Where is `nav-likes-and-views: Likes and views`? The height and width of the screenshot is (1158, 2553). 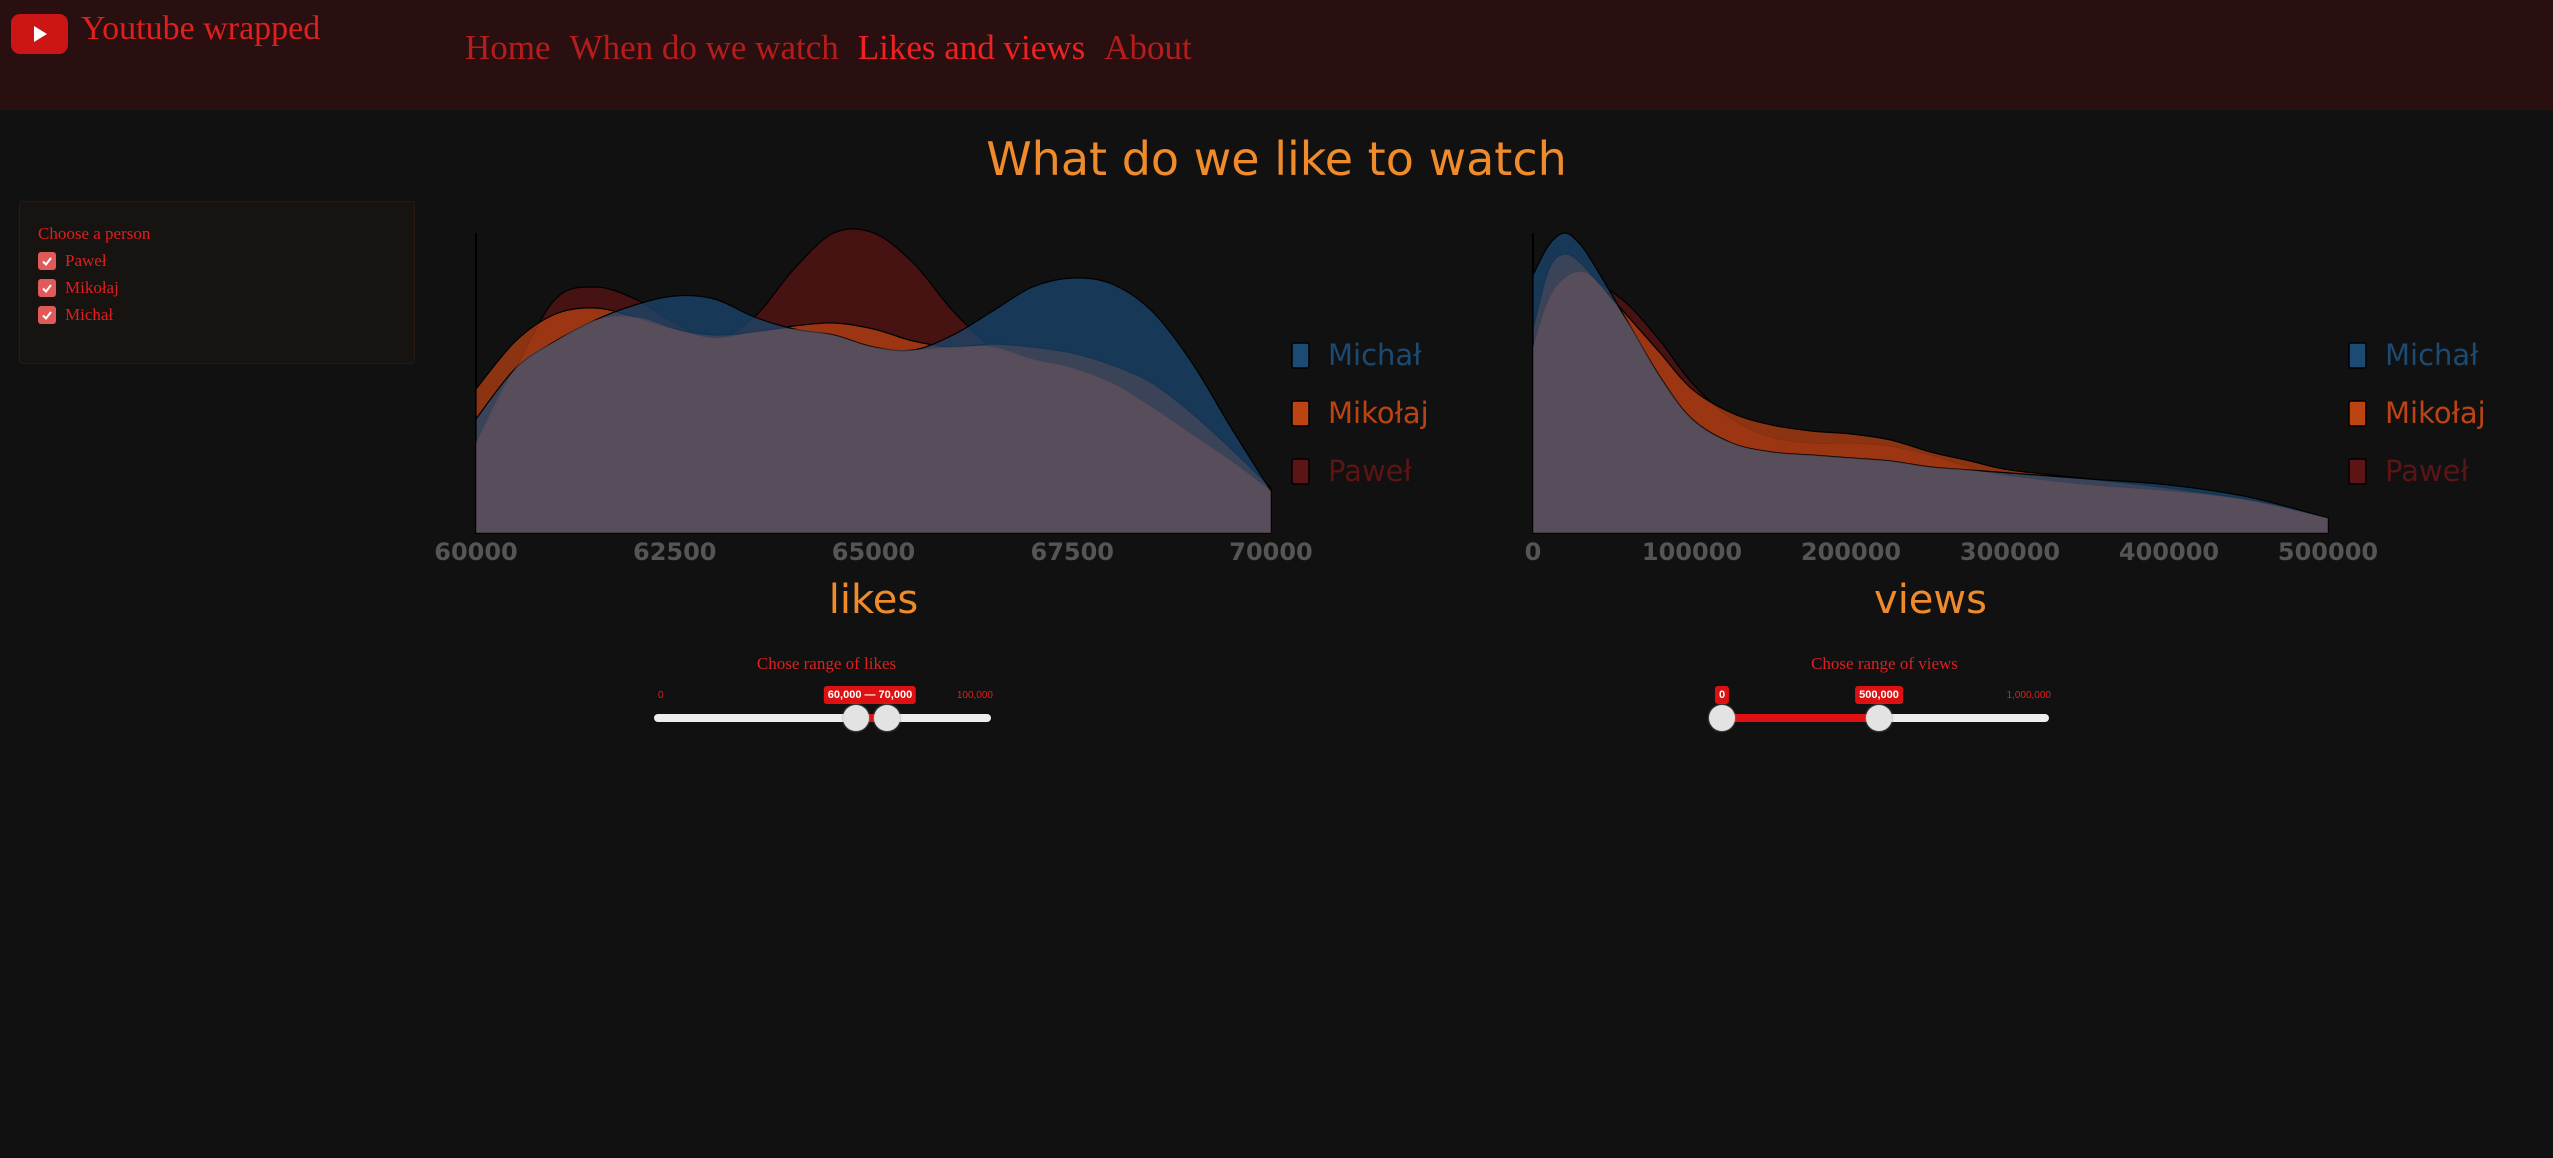
nav-likes-and-views: Likes and views is located at coordinates (971, 48).